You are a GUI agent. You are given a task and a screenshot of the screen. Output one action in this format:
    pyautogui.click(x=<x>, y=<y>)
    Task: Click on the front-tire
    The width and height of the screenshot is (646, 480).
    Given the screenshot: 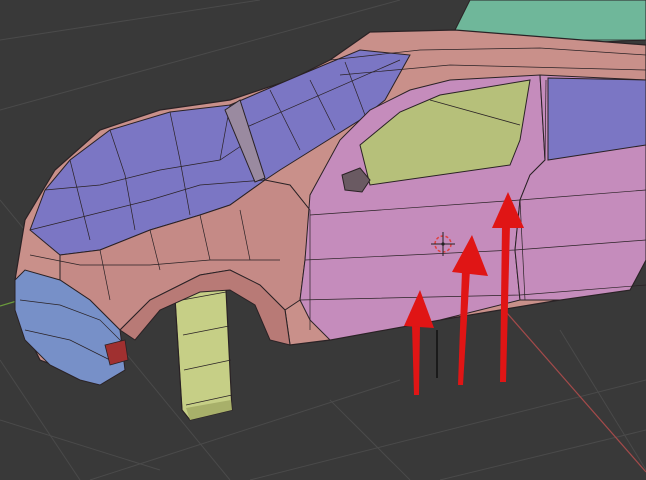 What is the action you would take?
    pyautogui.click(x=203, y=352)
    